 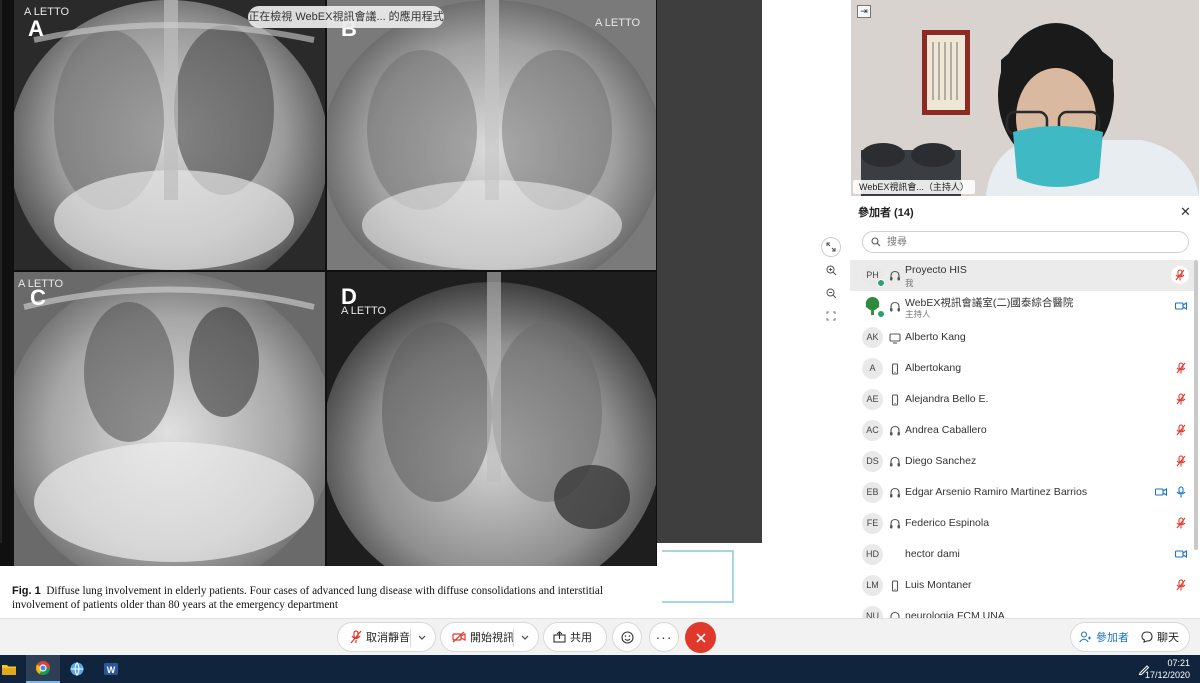 What do you see at coordinates (932, 554) in the screenshot?
I see `participant-name: hector dami` at bounding box center [932, 554].